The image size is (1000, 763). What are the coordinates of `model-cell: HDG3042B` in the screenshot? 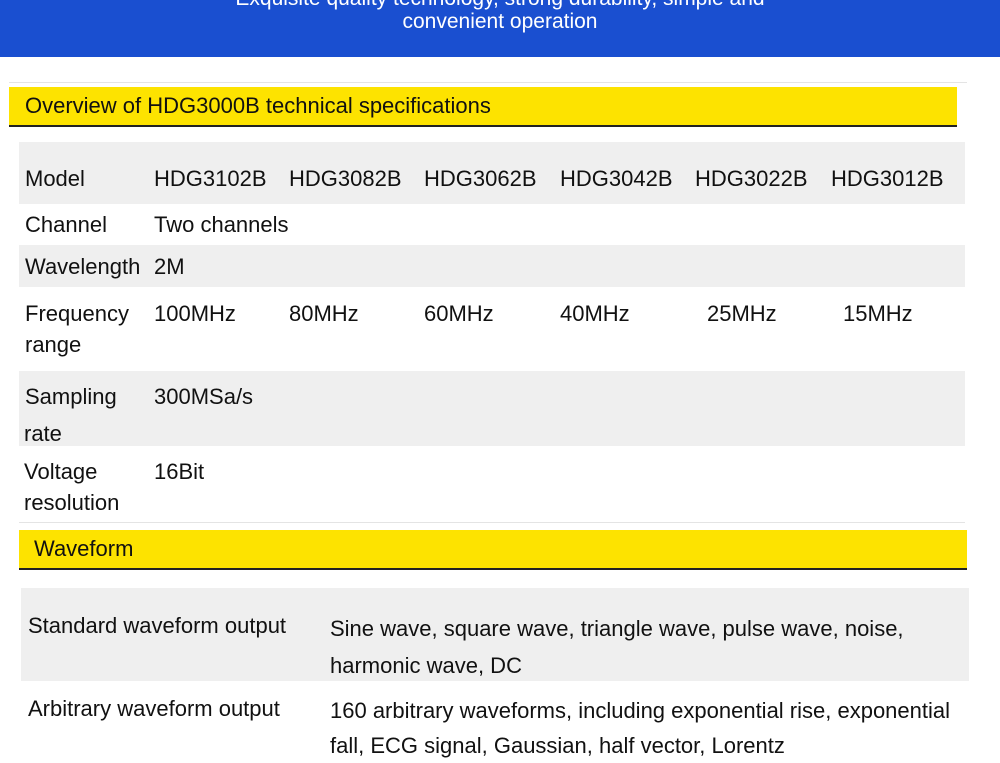 It's located at (616, 178).